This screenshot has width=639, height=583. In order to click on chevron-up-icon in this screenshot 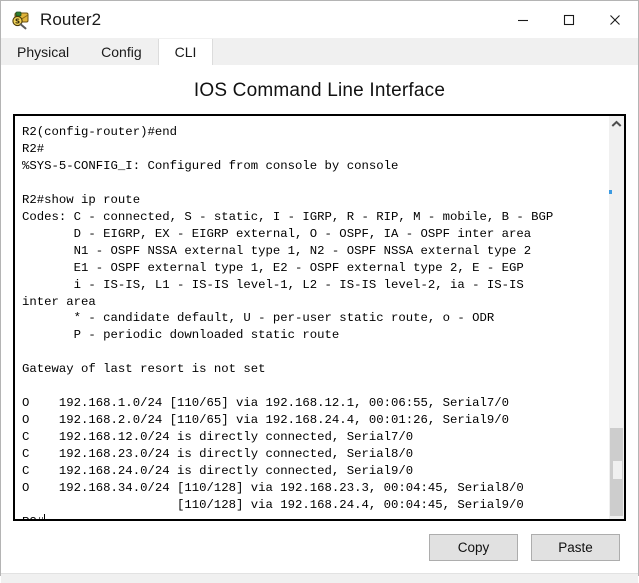, I will do `click(616, 123)`.